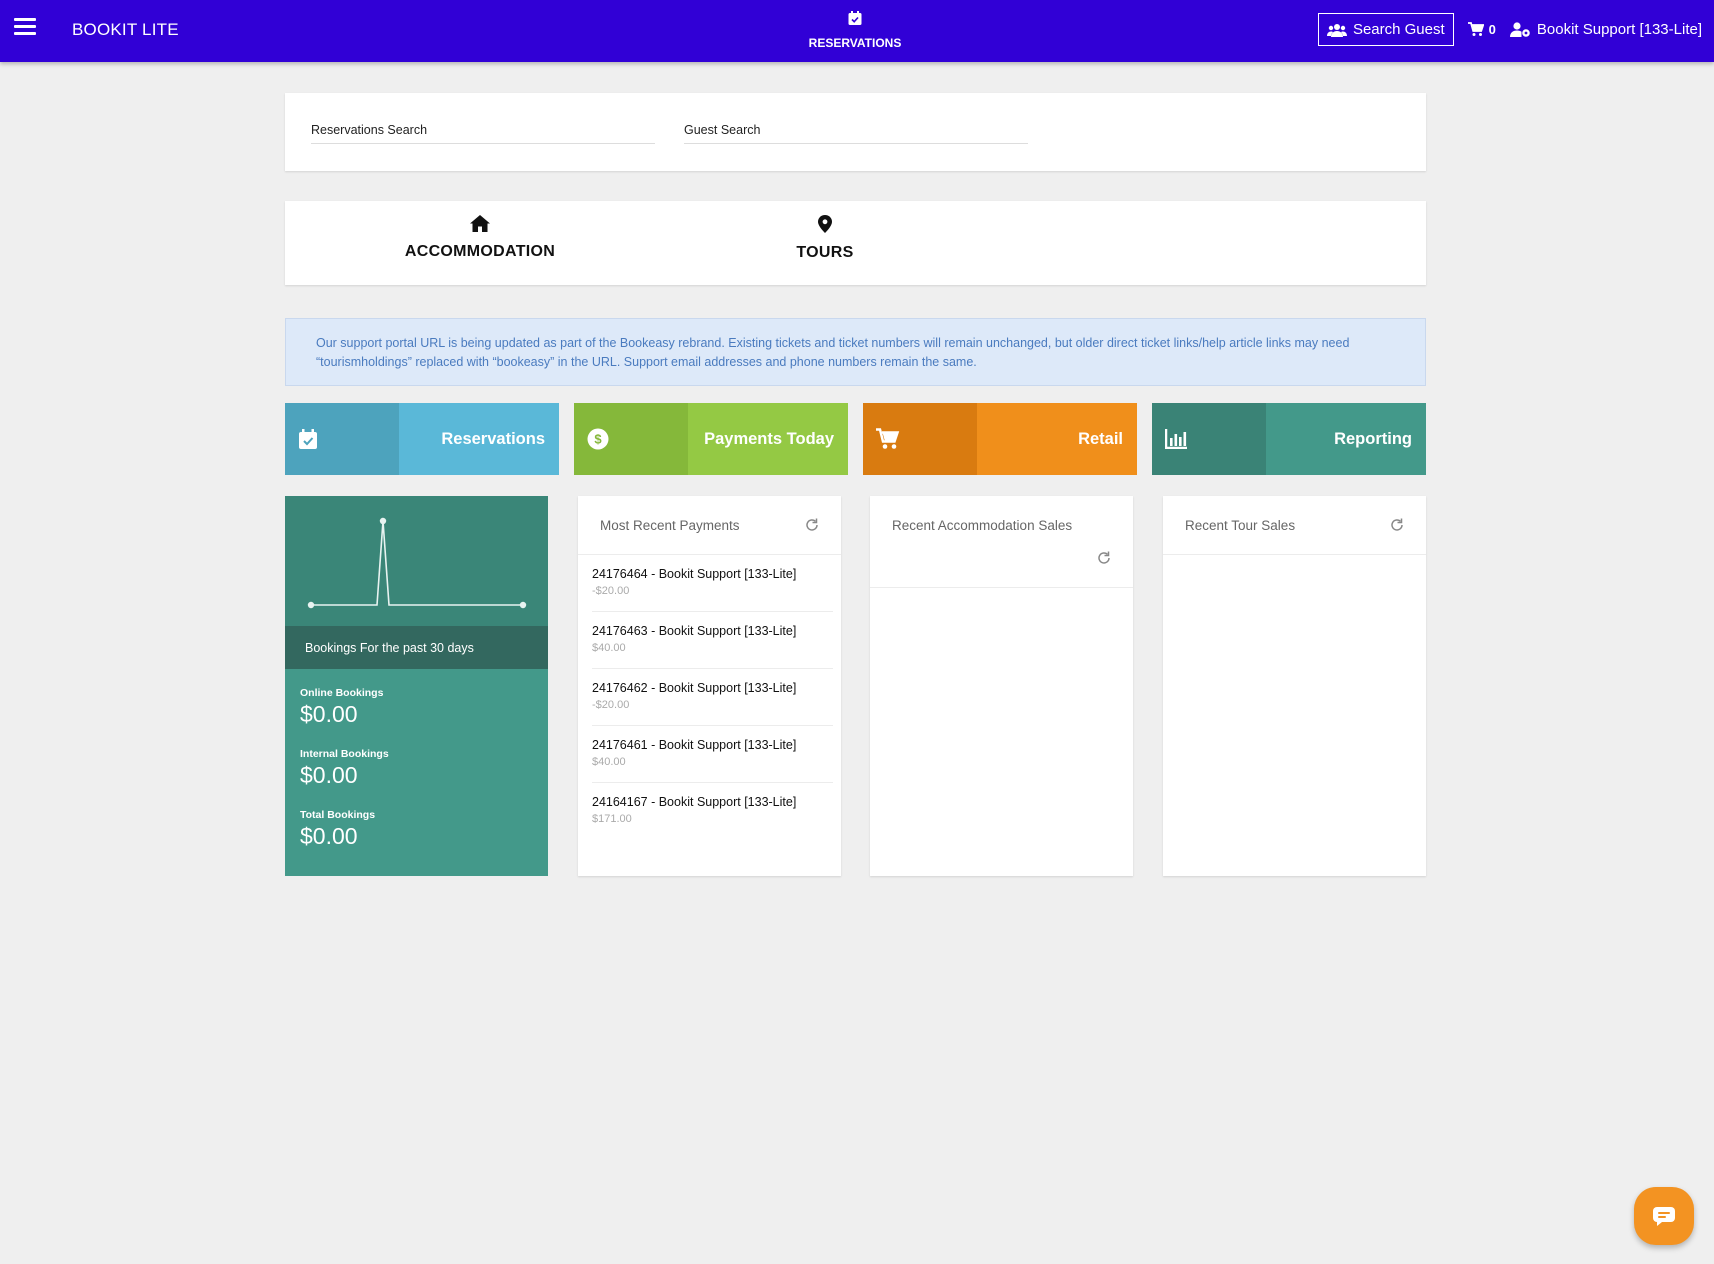  I want to click on sparkline-chart, so click(417, 563).